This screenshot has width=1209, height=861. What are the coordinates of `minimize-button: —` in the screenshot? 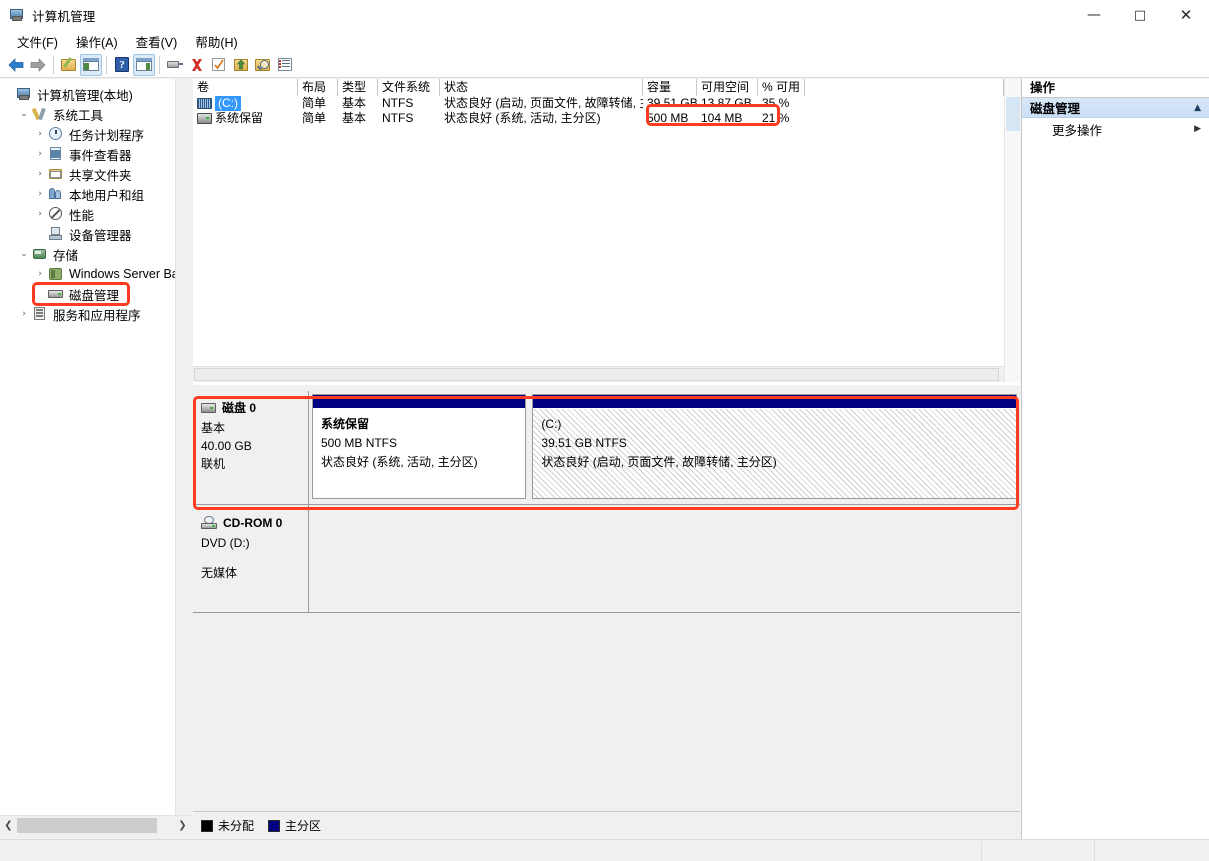 It's located at (1094, 15).